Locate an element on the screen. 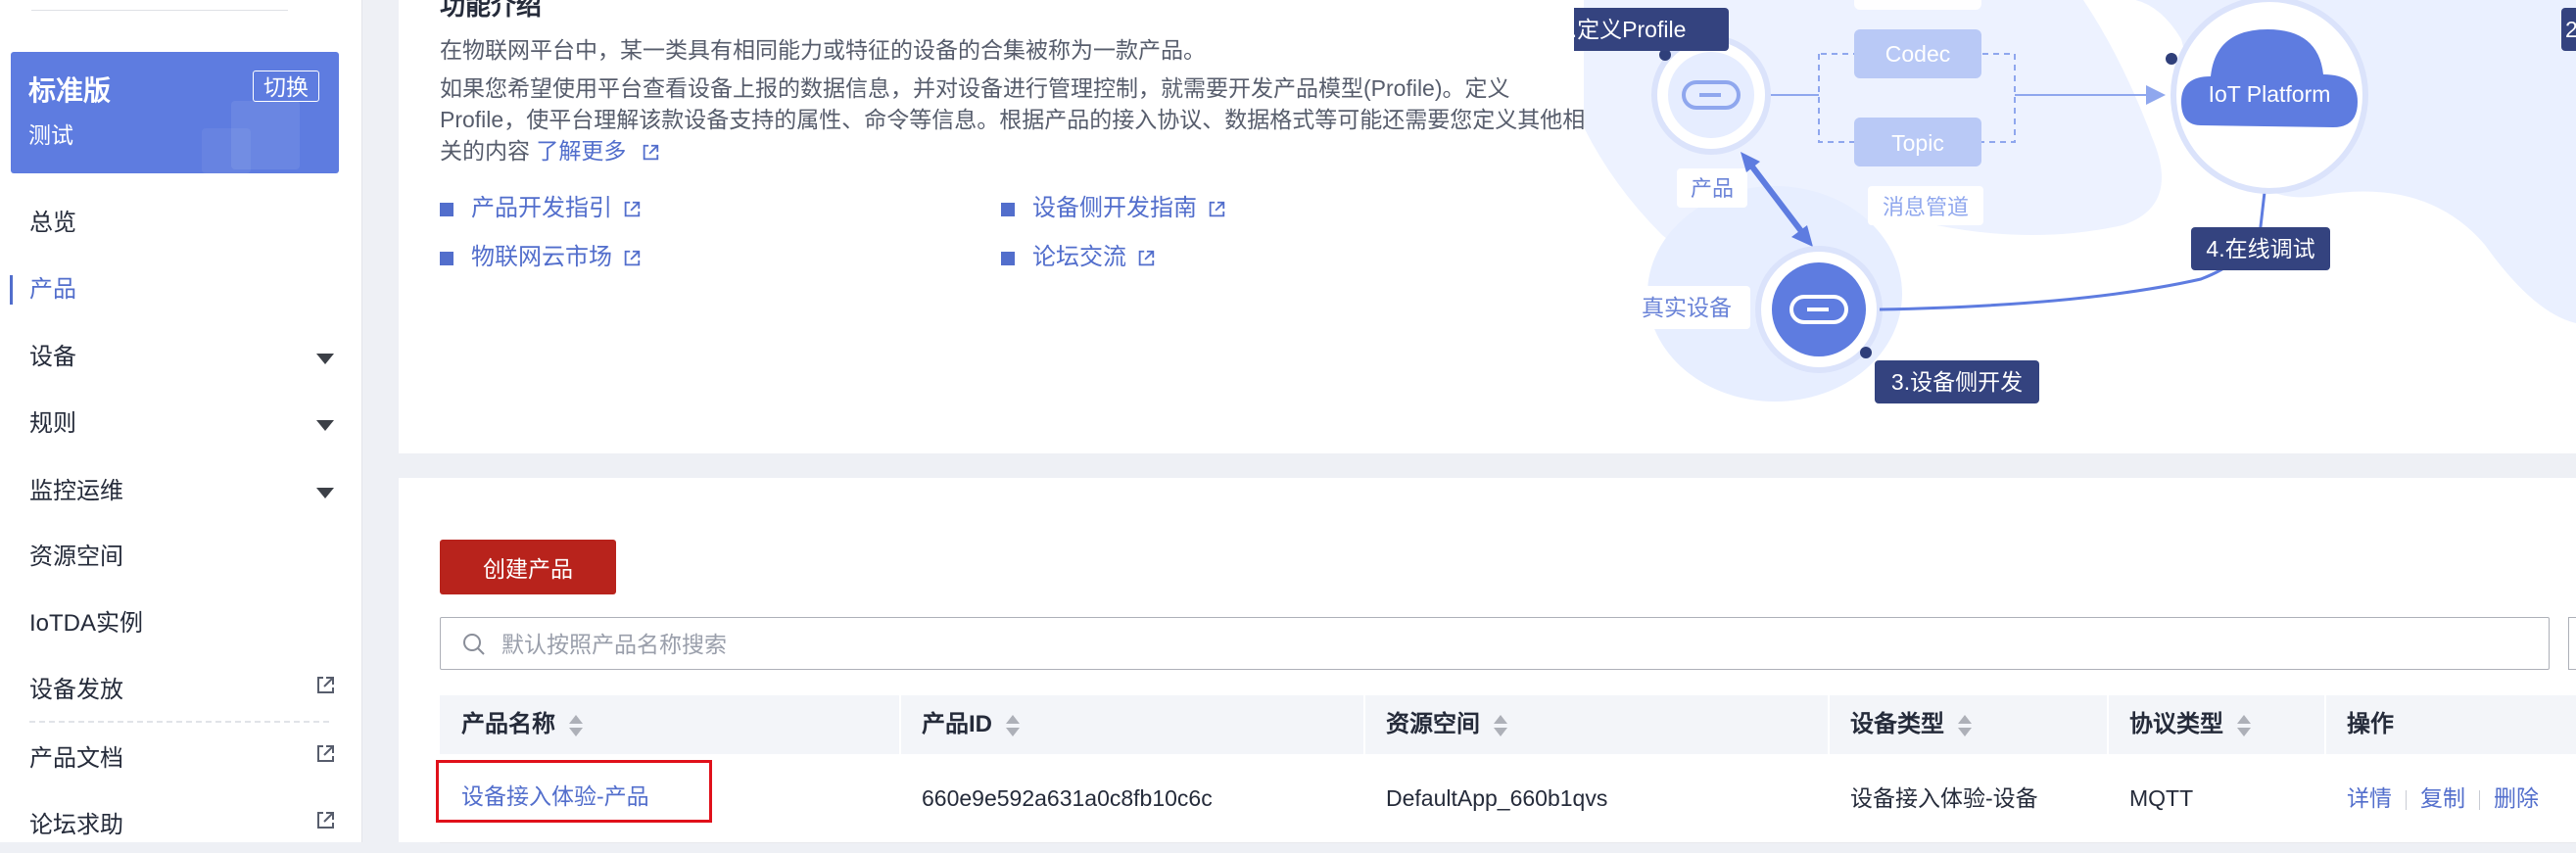 This screenshot has height=853, width=2576. product-node-label: 产品 is located at coordinates (1713, 188).